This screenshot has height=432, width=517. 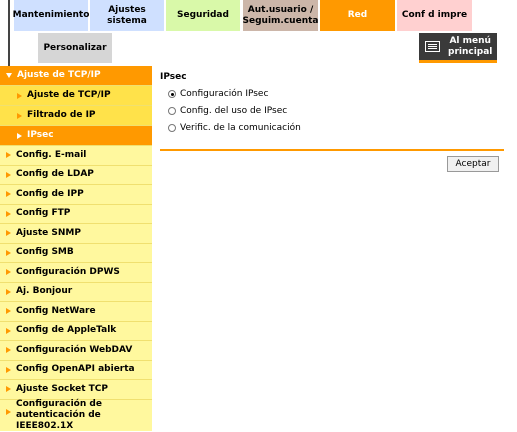 I want to click on main-menu-line2: principal, so click(x=470, y=51).